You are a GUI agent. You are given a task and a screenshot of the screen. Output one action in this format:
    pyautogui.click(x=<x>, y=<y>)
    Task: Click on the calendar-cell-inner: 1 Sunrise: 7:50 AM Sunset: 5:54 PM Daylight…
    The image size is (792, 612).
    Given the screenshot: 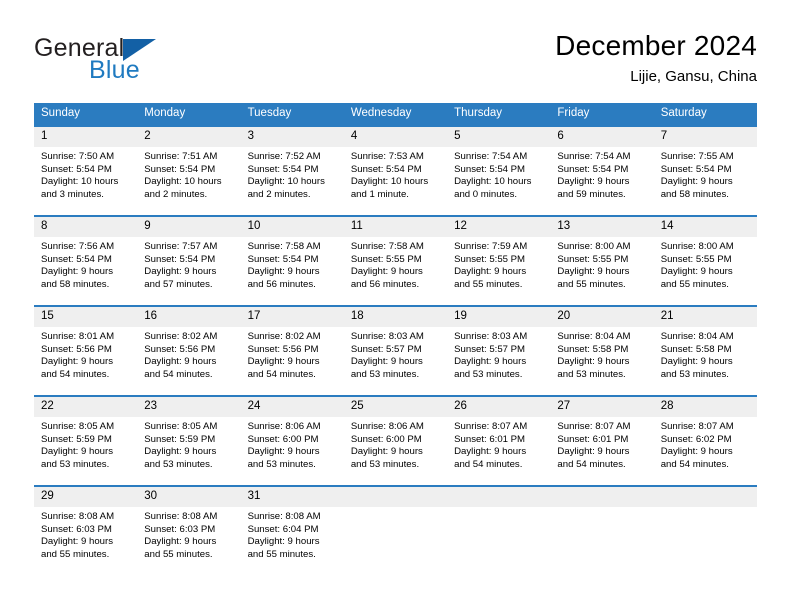 What is the action you would take?
    pyautogui.click(x=86, y=165)
    